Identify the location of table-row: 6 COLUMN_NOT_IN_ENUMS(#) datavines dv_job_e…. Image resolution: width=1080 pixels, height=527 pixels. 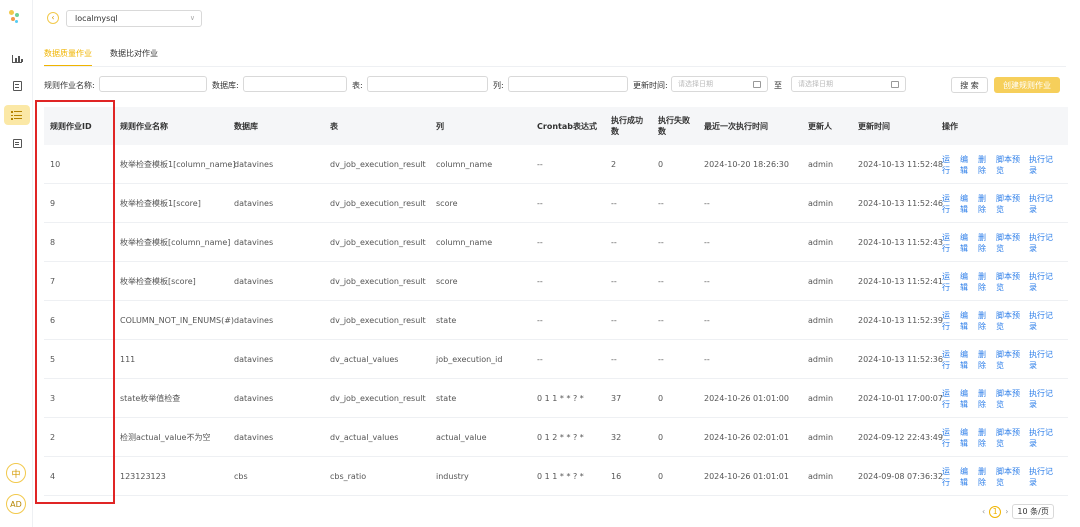
(556, 320).